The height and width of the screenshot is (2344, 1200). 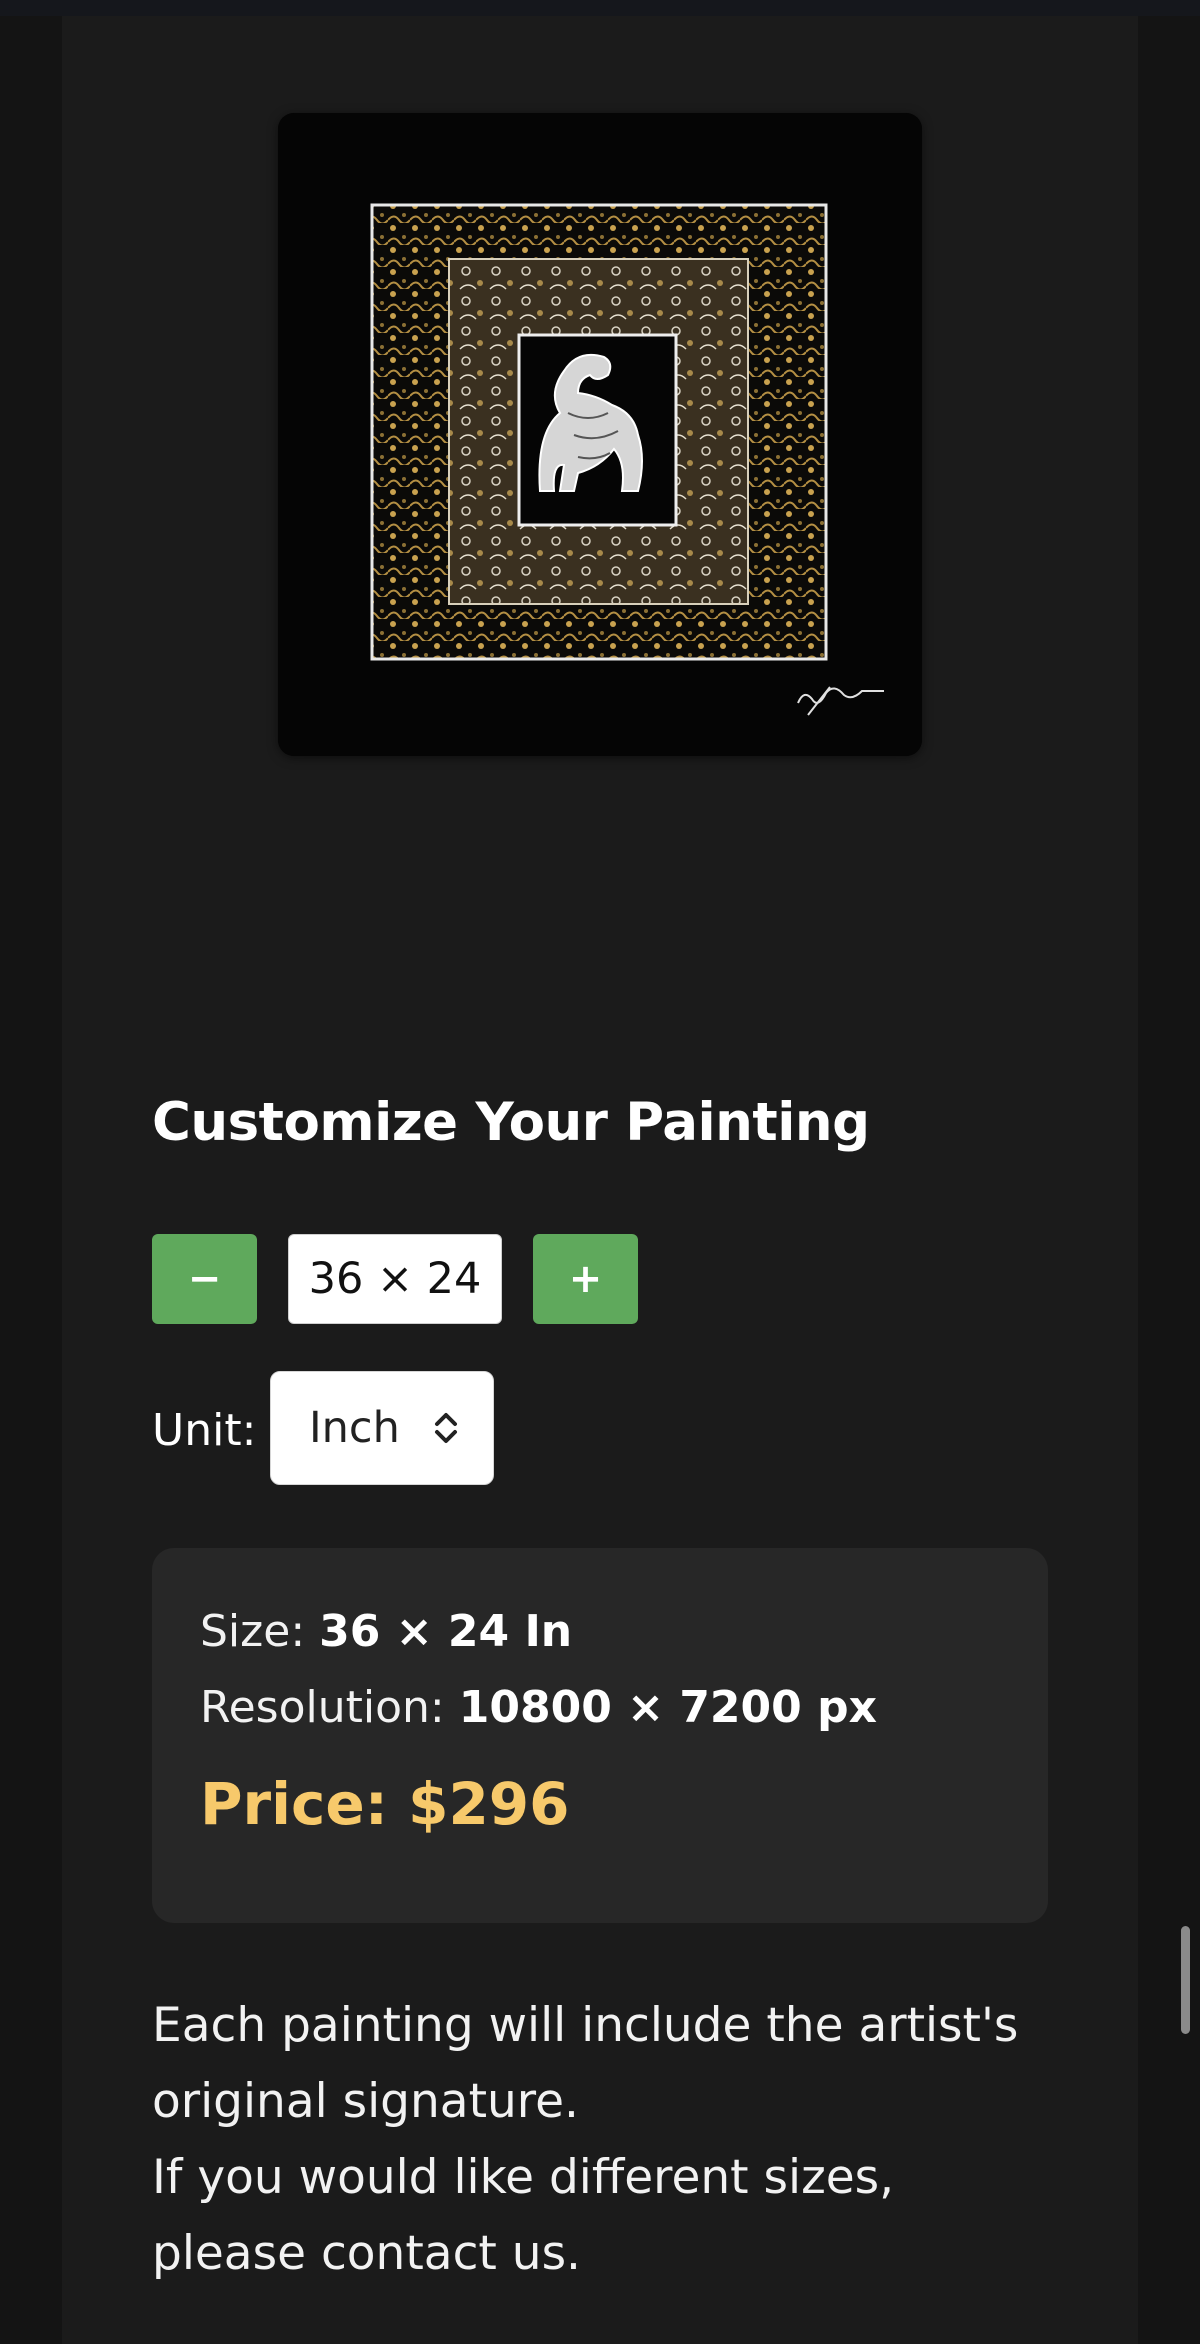 I want to click on summary-resolution: Resolution: 10800 × 7200 px, so click(x=538, y=1707).